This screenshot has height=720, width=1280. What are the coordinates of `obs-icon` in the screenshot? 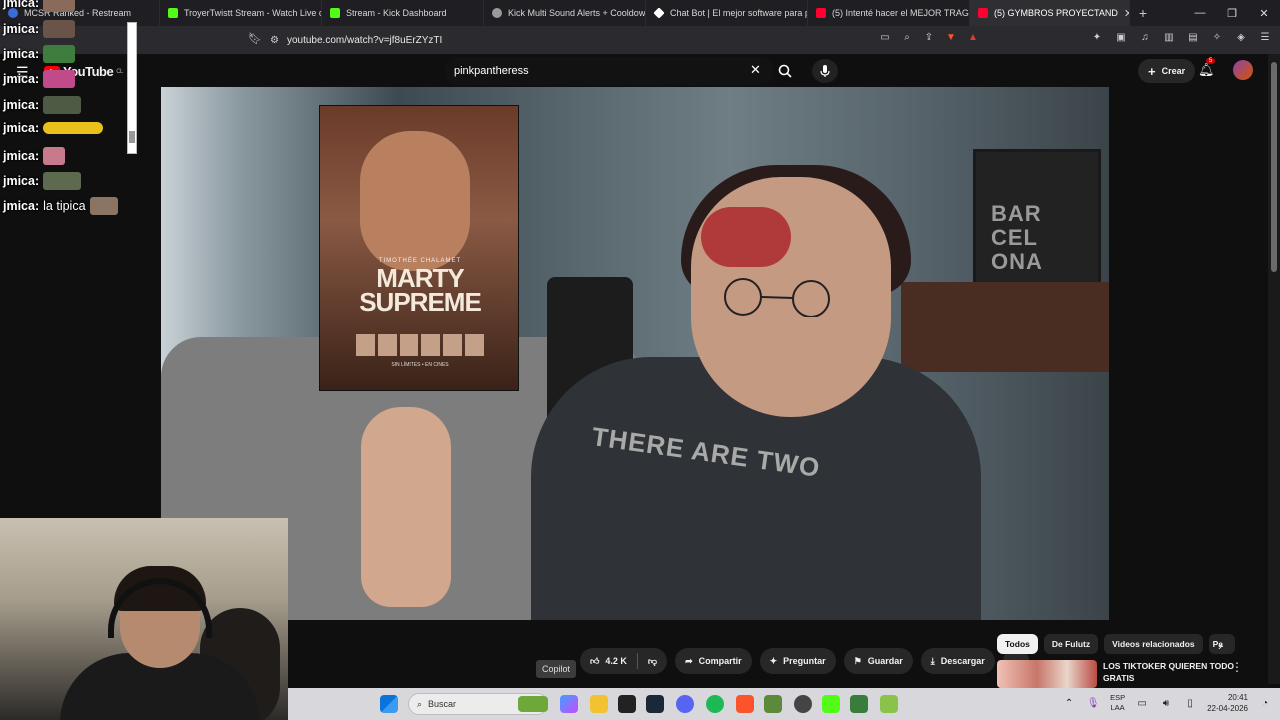 It's located at (803, 704).